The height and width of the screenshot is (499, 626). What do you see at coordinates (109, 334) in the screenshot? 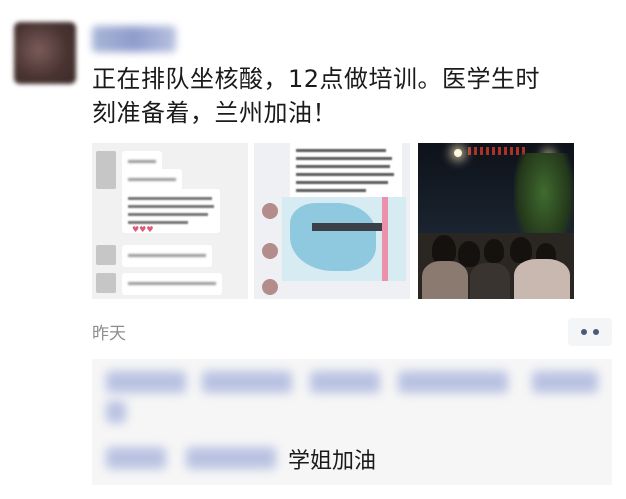
I see `post-time: 昨天` at bounding box center [109, 334].